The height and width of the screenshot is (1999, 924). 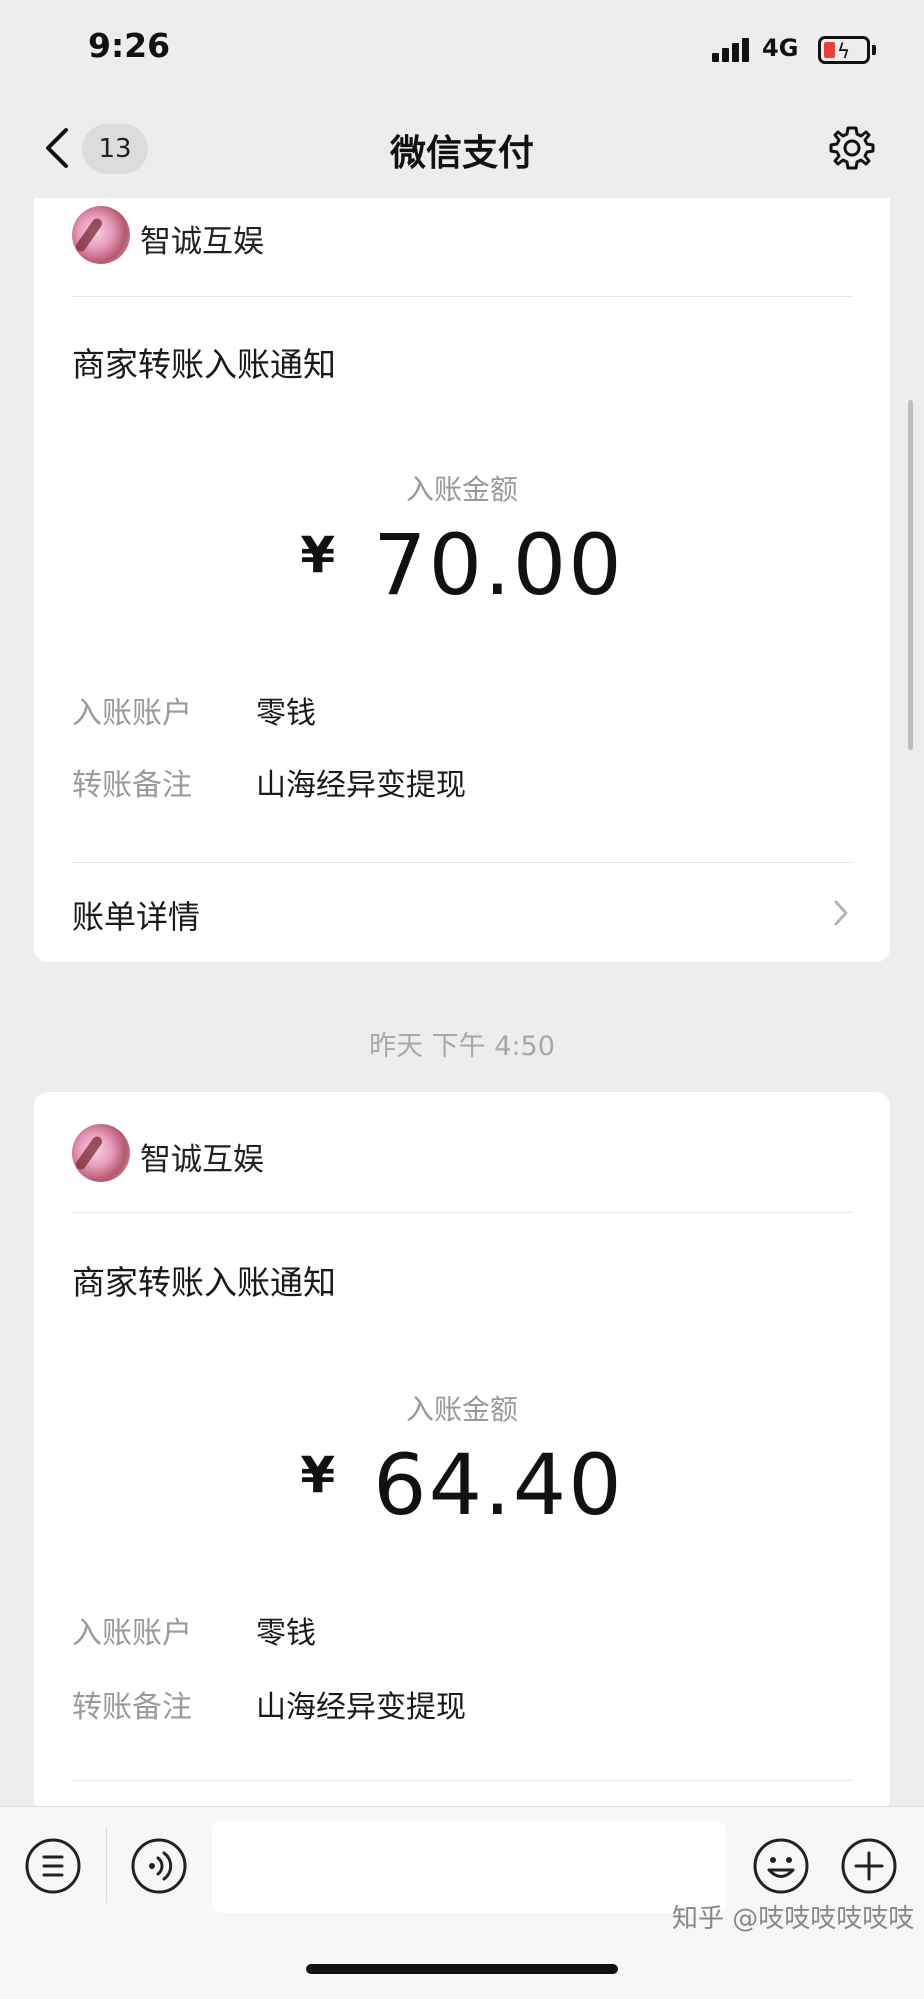 What do you see at coordinates (106, 1865) in the screenshot?
I see `separator` at bounding box center [106, 1865].